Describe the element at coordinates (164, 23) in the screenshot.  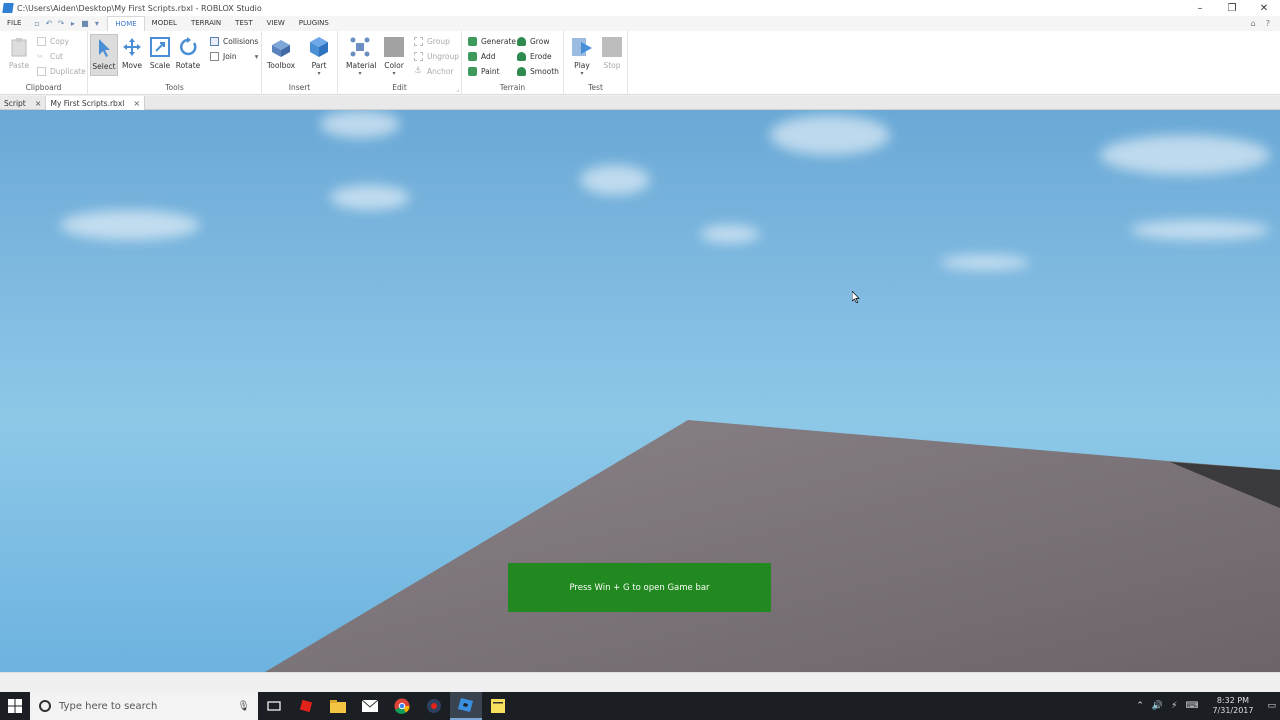
I see `tab-model: MODEL` at that location.